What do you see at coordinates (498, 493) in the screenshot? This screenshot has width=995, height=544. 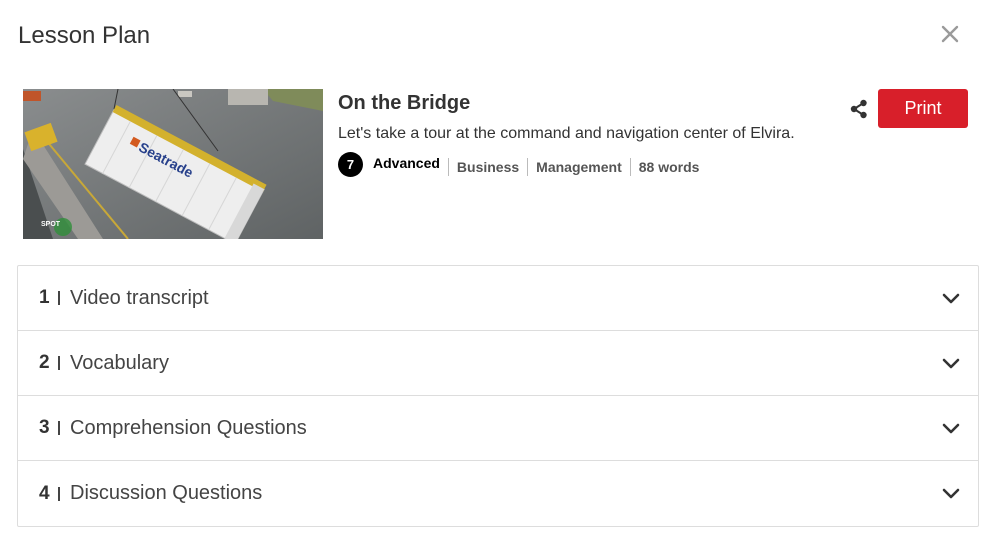 I see `section-discussion-questions: 4 Discussion Questions` at bounding box center [498, 493].